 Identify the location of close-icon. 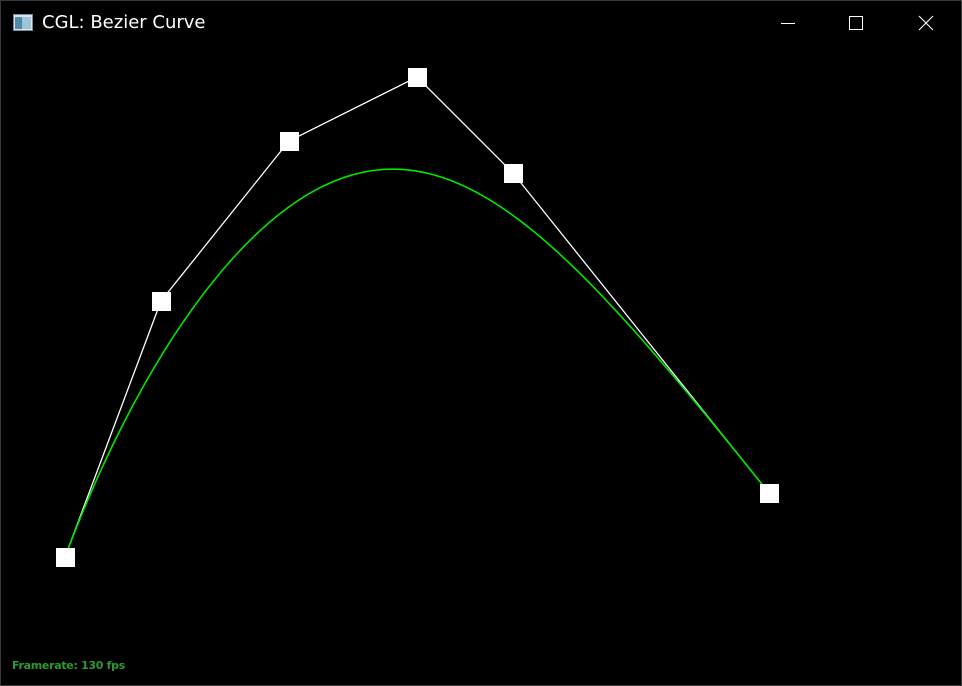
(926, 23).